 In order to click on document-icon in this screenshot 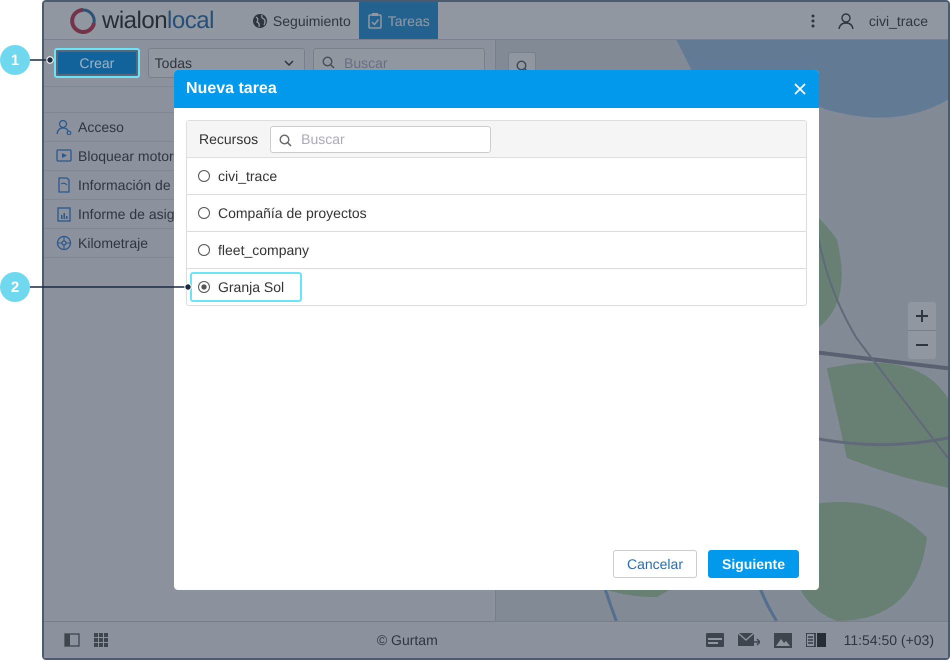, I will do `click(64, 185)`.